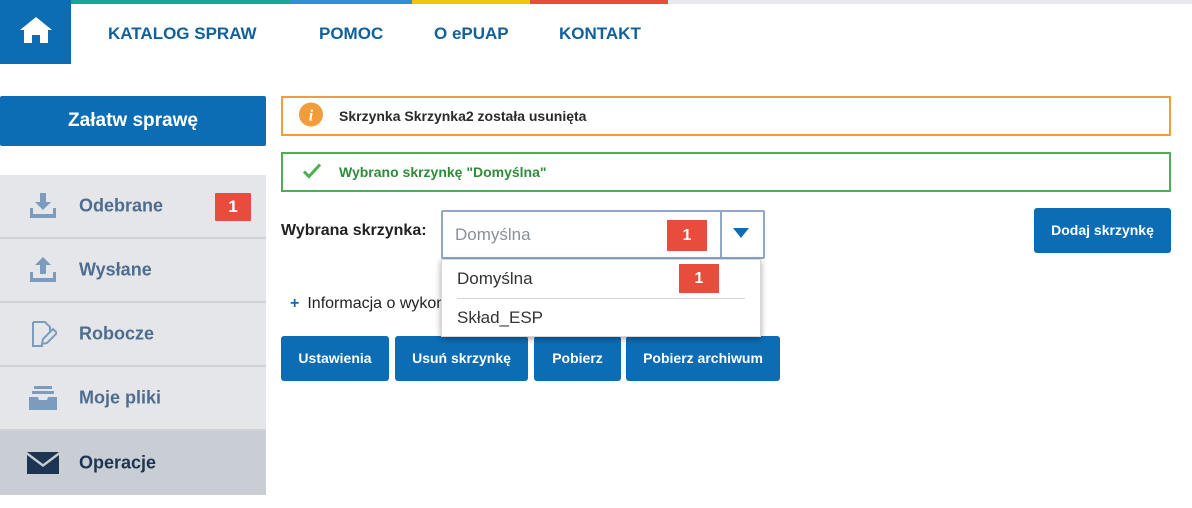 Image resolution: width=1192 pixels, height=508 pixels. Describe the element at coordinates (601, 318) in the screenshot. I see `dropdown-option-sklad-esp: Skład_ESP` at that location.